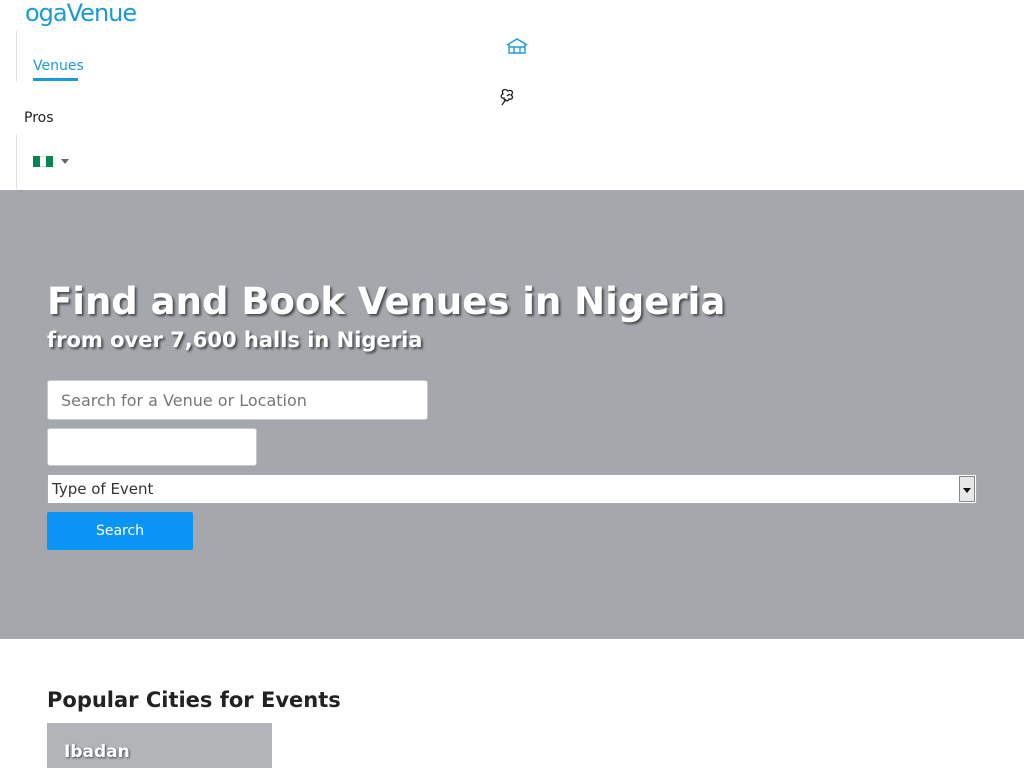  I want to click on hero-subtitle: from over 7,600 halls in Nigeria, so click(235, 340).